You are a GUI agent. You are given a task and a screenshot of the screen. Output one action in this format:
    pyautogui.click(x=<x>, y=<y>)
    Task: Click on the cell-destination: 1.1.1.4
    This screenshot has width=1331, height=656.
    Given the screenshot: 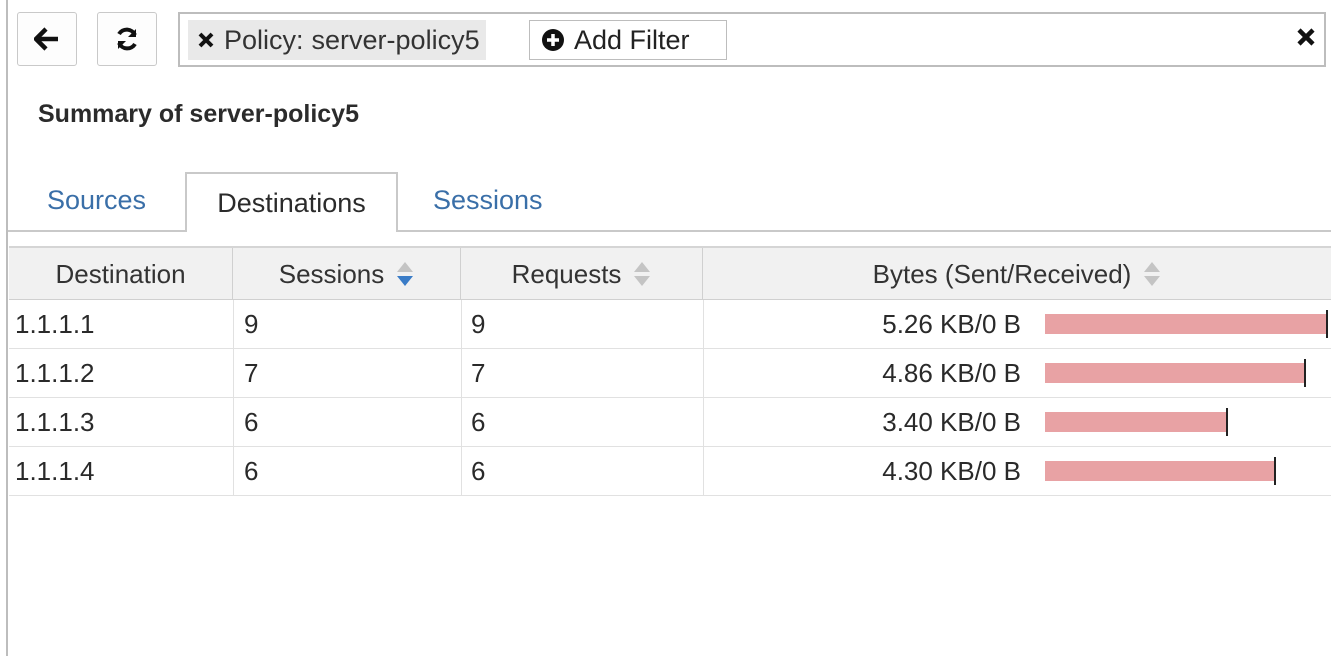 What is the action you would take?
    pyautogui.click(x=55, y=470)
    